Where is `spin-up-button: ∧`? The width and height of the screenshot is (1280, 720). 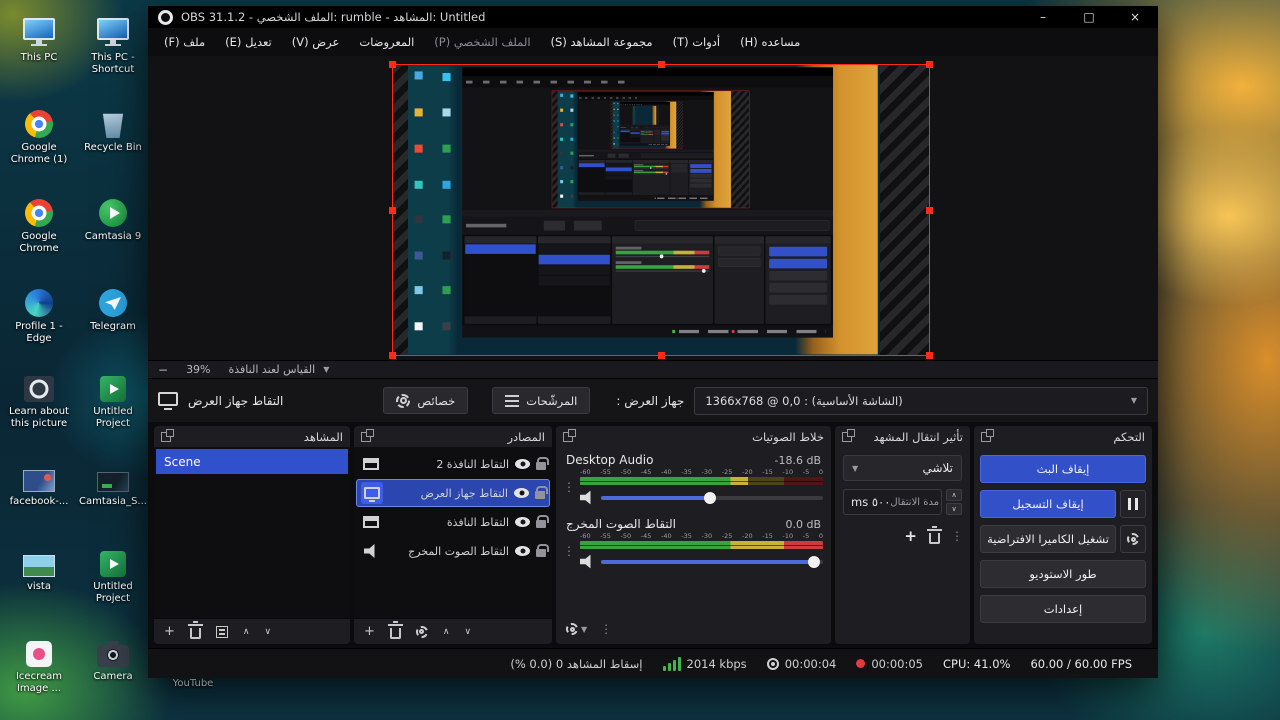 spin-up-button: ∧ is located at coordinates (954, 495).